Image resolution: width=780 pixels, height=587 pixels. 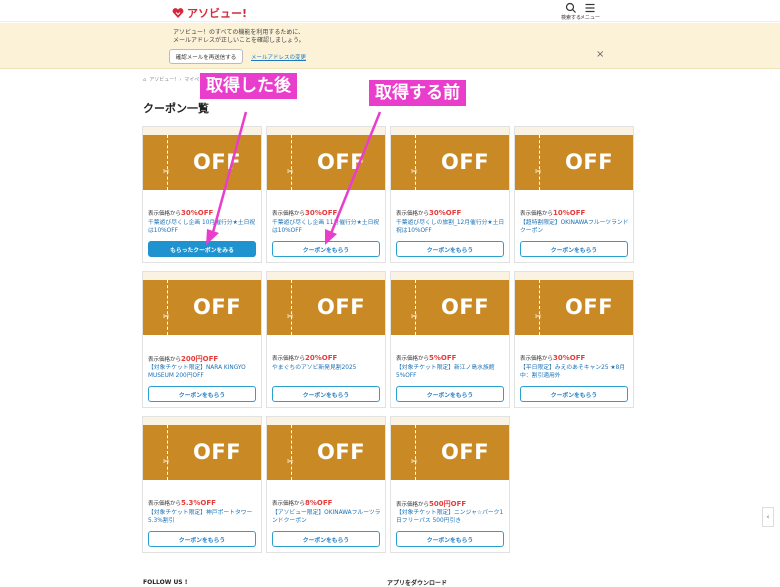 I want to click on hamburger-icon, so click(x=590, y=8).